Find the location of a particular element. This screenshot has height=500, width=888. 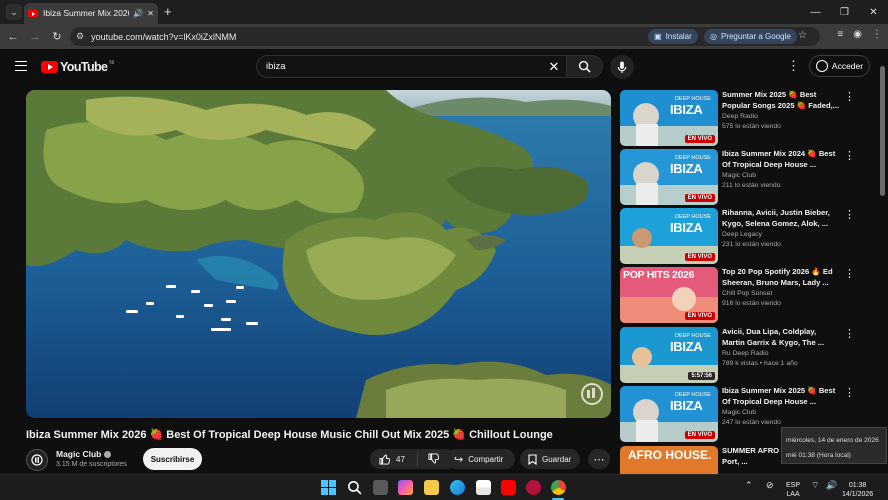

youtube-header: YouTube NI ✕ ⋮ Acceder is located at coordinates (444, 67).